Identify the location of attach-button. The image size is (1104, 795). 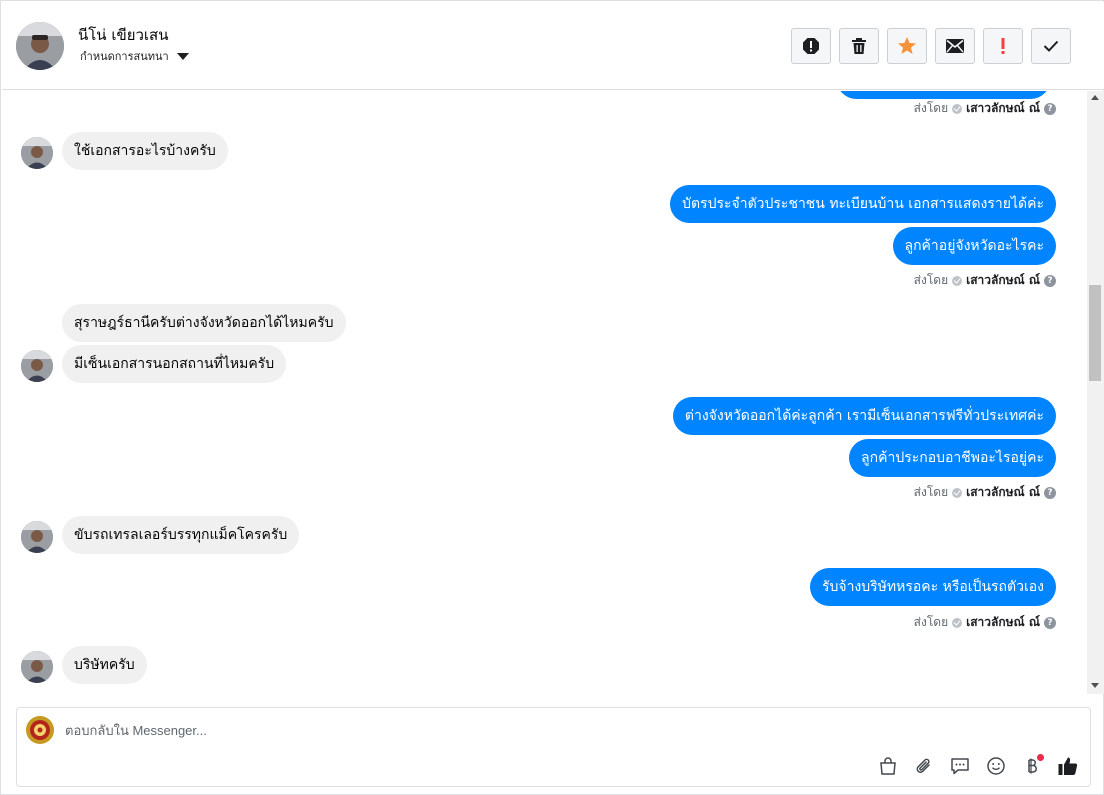
(924, 766).